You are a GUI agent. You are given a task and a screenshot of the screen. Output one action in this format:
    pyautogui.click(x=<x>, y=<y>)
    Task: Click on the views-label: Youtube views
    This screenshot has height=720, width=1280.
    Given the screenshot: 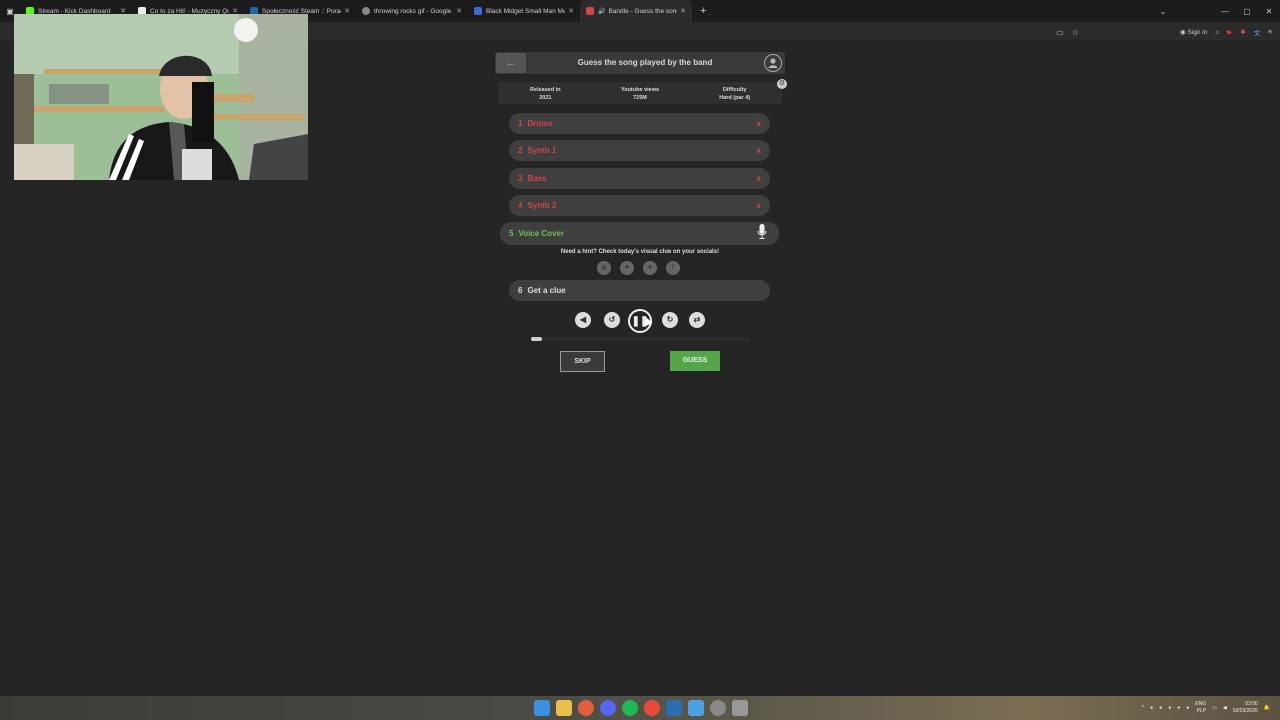 What is the action you would take?
    pyautogui.click(x=640, y=90)
    